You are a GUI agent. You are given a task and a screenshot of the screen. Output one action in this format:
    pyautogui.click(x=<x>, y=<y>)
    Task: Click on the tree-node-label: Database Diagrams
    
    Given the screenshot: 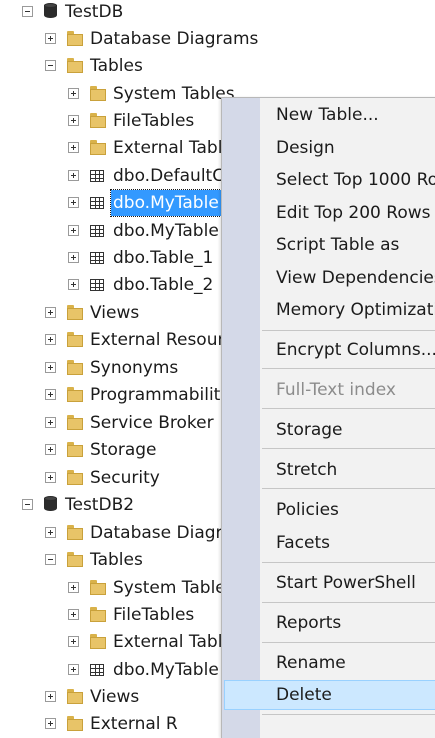 What is the action you would take?
    pyautogui.click(x=174, y=39)
    